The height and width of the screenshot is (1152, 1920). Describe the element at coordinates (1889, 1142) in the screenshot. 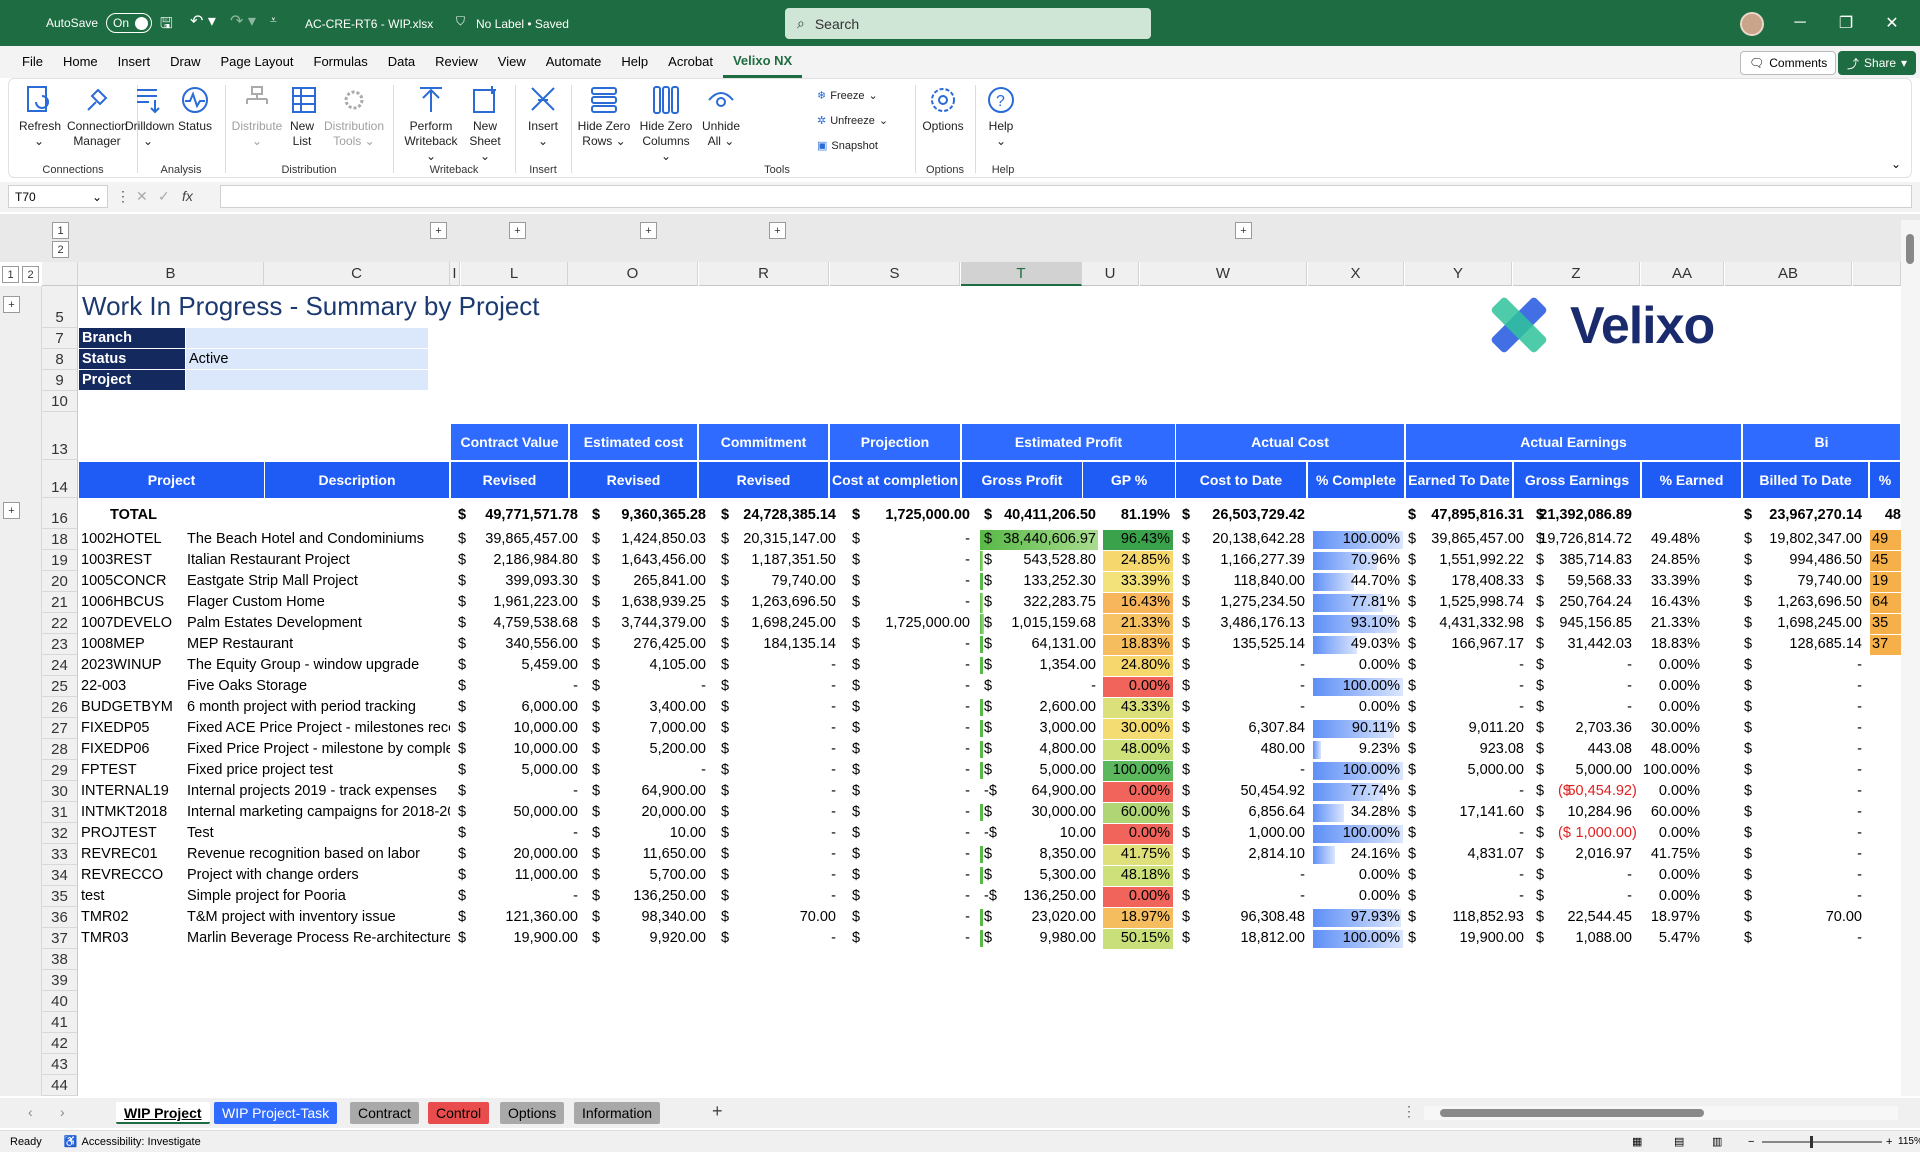

I see `zoom-in-icon: +` at that location.